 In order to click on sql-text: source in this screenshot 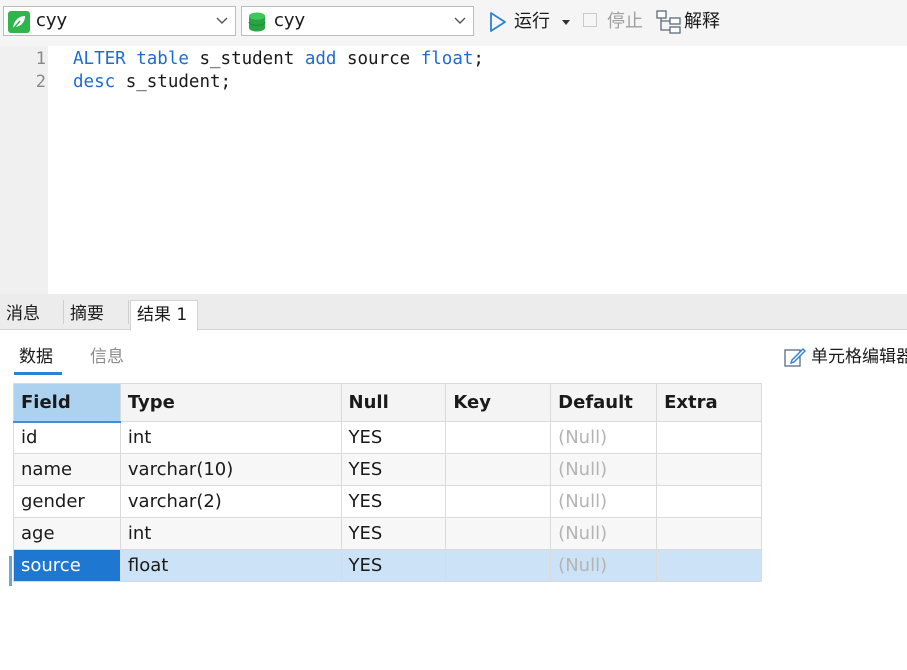, I will do `click(378, 59)`.